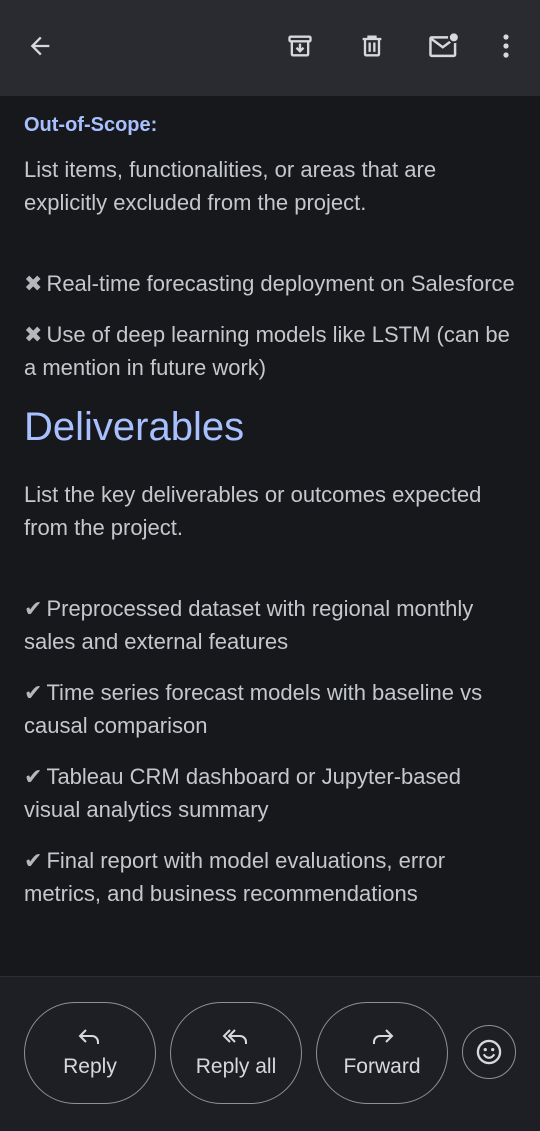 The width and height of the screenshot is (540, 1131). What do you see at coordinates (382, 1066) in the screenshot?
I see `forward-label: Forward` at bounding box center [382, 1066].